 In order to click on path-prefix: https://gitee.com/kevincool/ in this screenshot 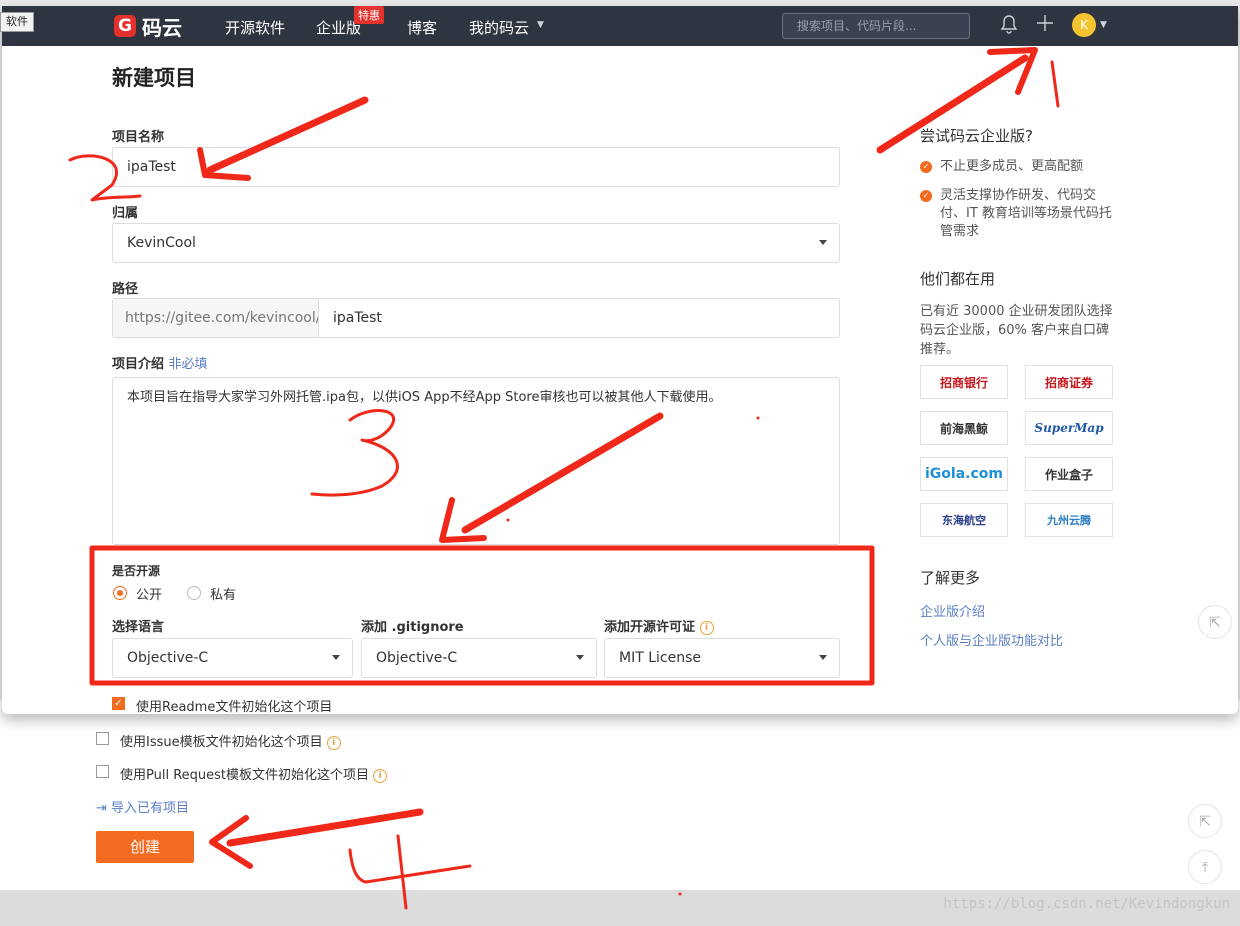, I will do `click(216, 318)`.